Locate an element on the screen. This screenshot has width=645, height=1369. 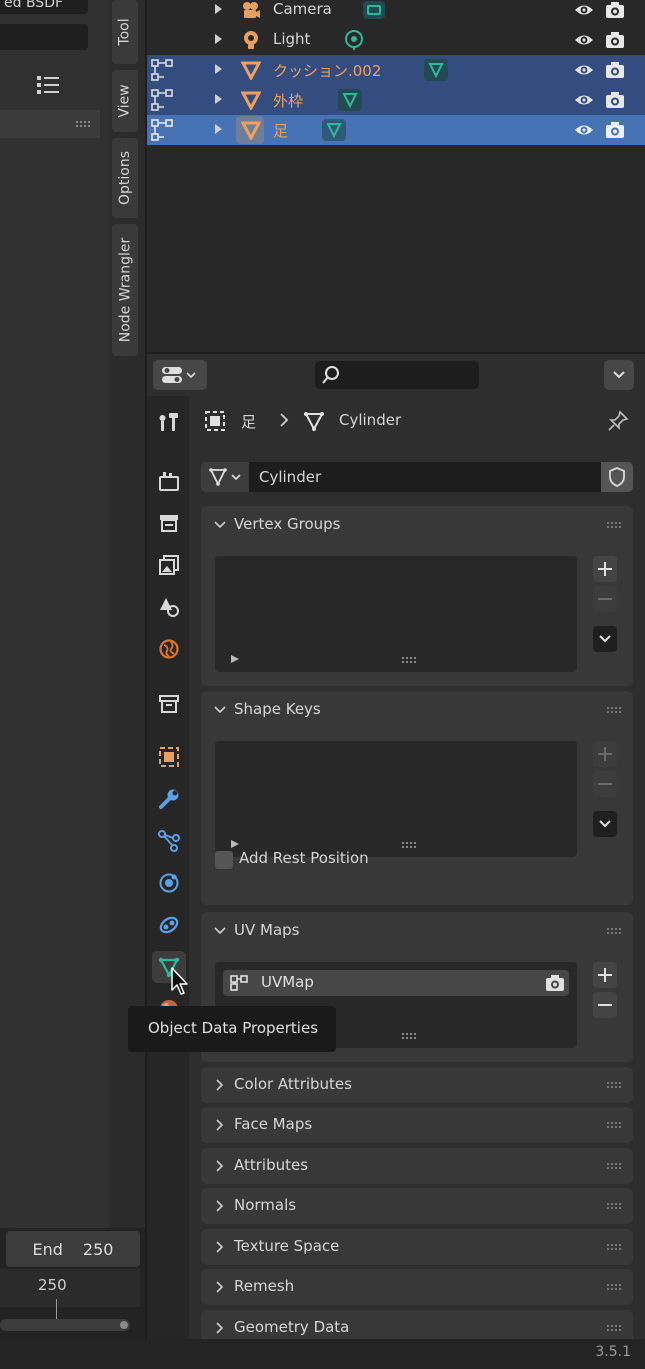
tab-render-properties is located at coordinates (169, 481).